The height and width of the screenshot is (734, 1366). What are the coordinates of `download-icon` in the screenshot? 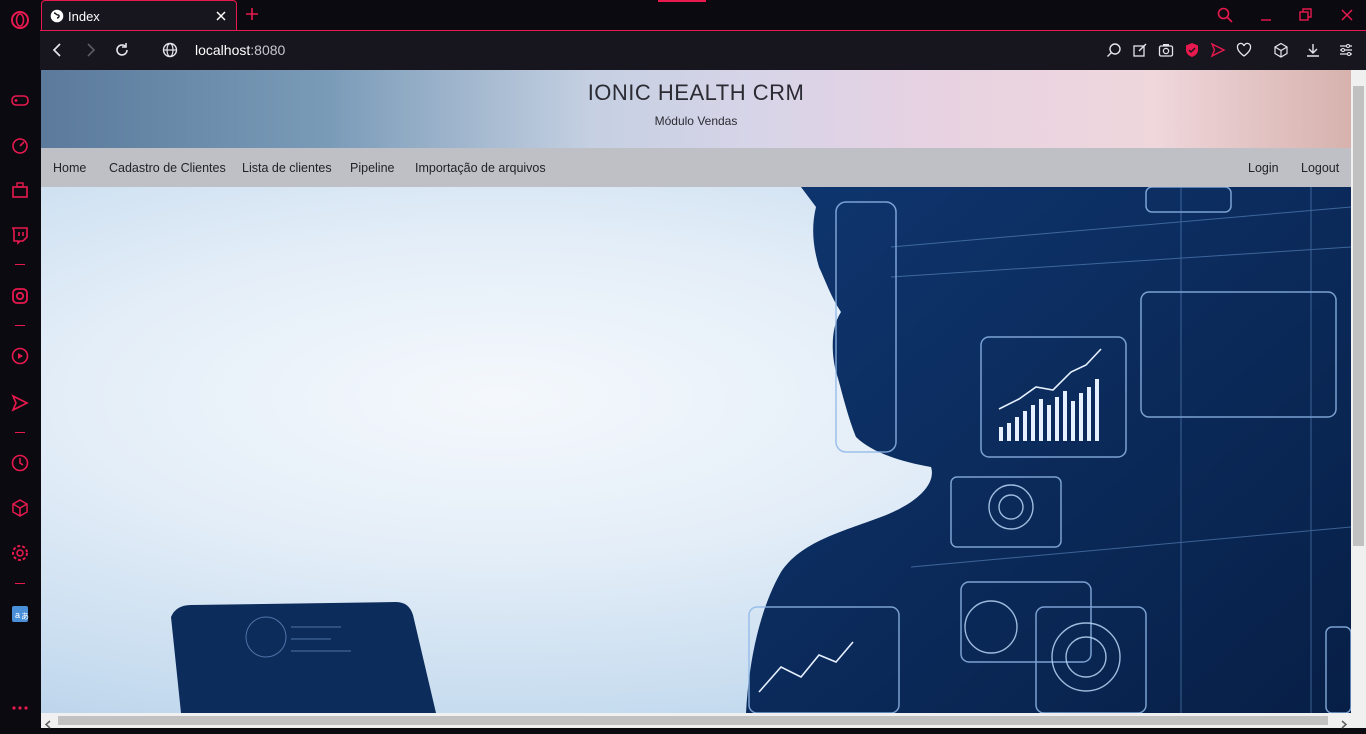 It's located at (1313, 50).